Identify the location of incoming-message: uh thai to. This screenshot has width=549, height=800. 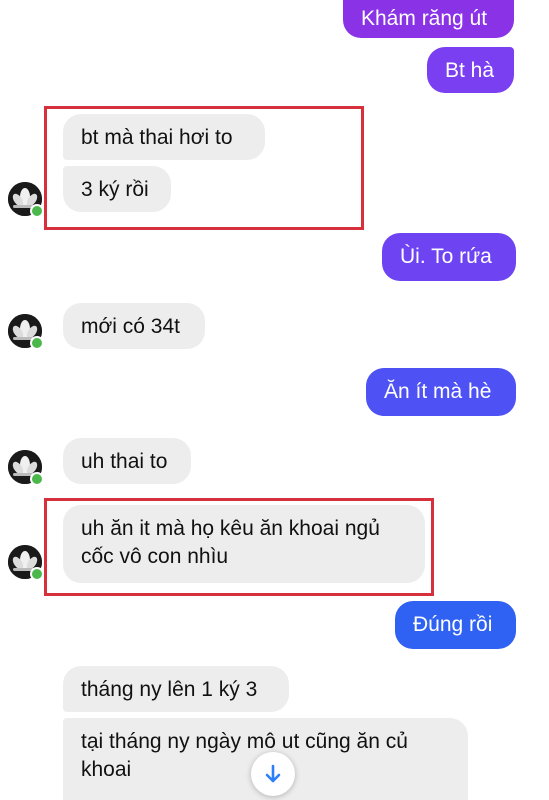
(127, 461).